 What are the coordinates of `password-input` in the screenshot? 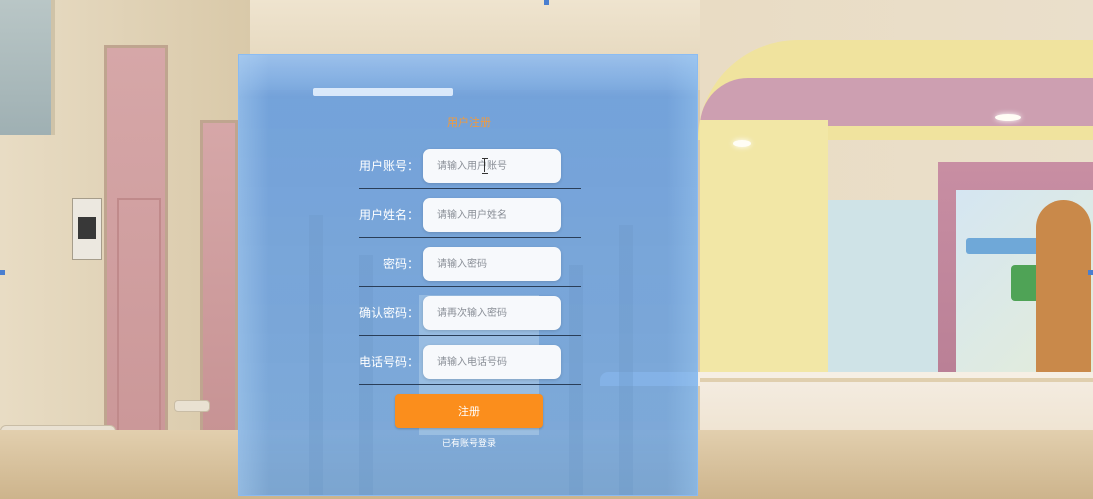 It's located at (492, 264).